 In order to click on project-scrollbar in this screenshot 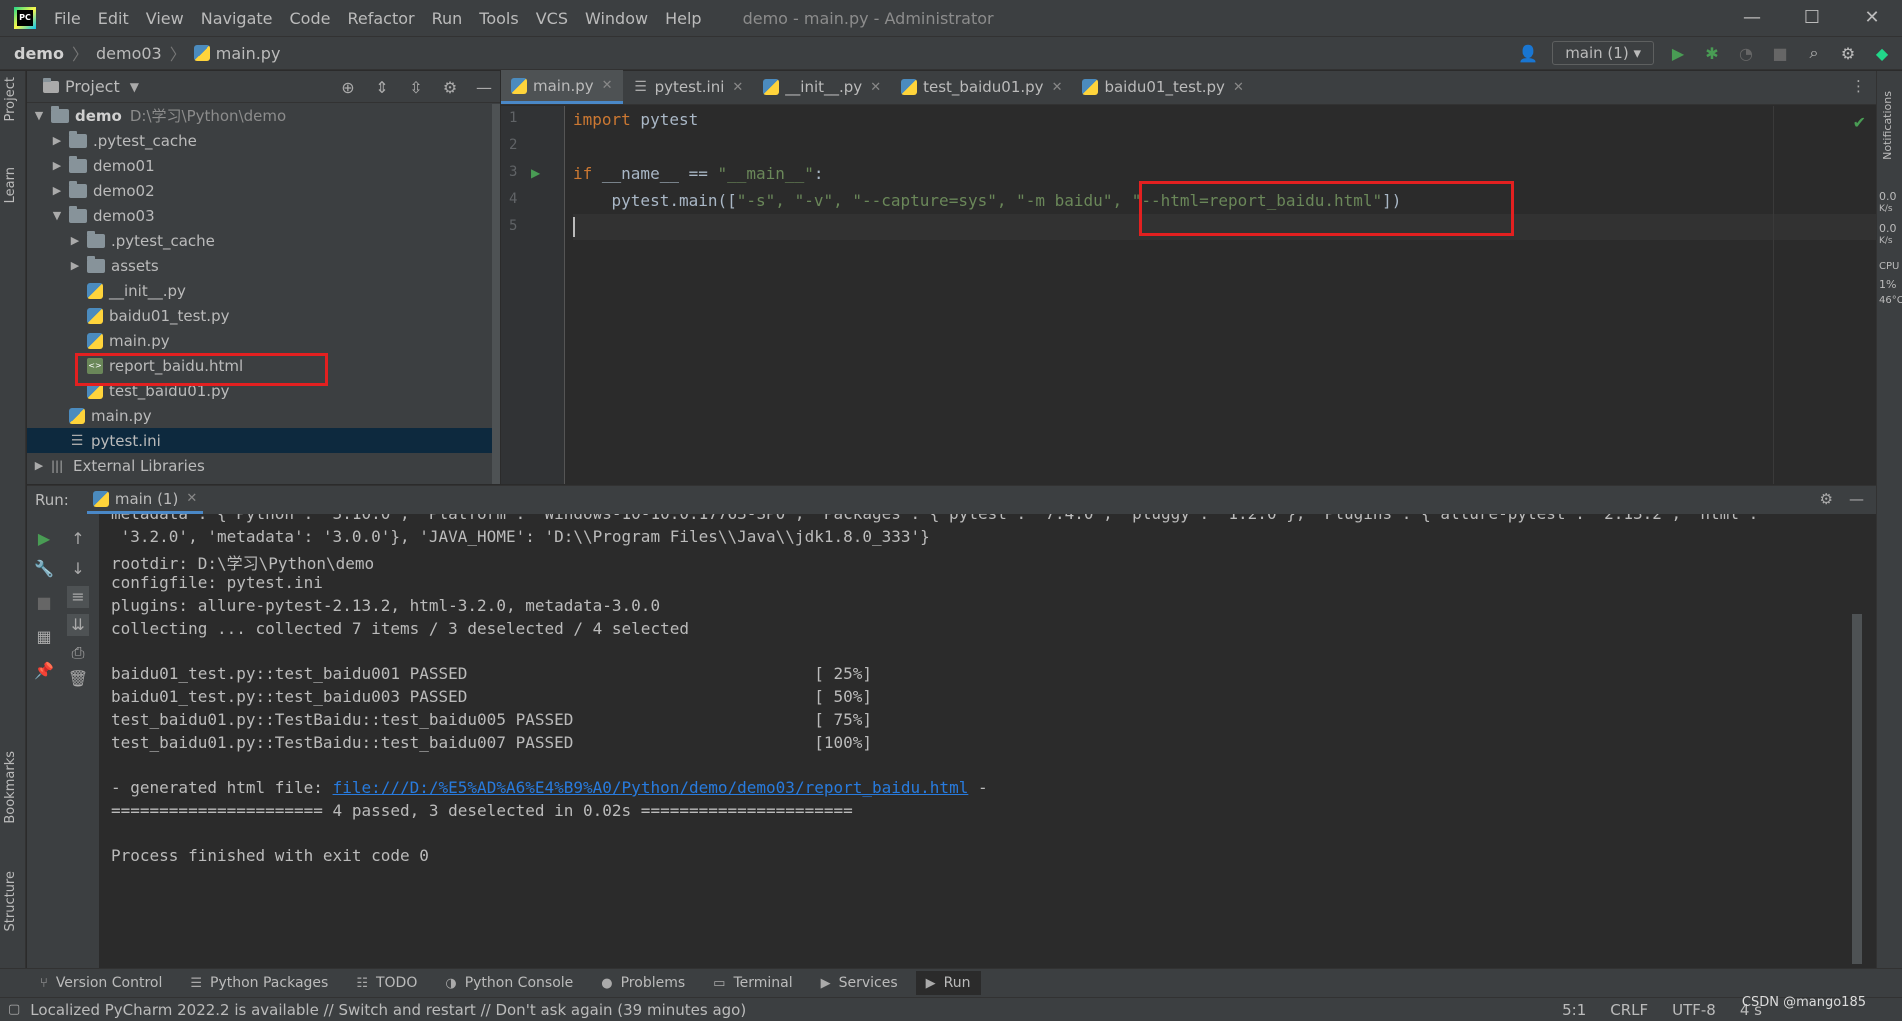, I will do `click(496, 294)`.